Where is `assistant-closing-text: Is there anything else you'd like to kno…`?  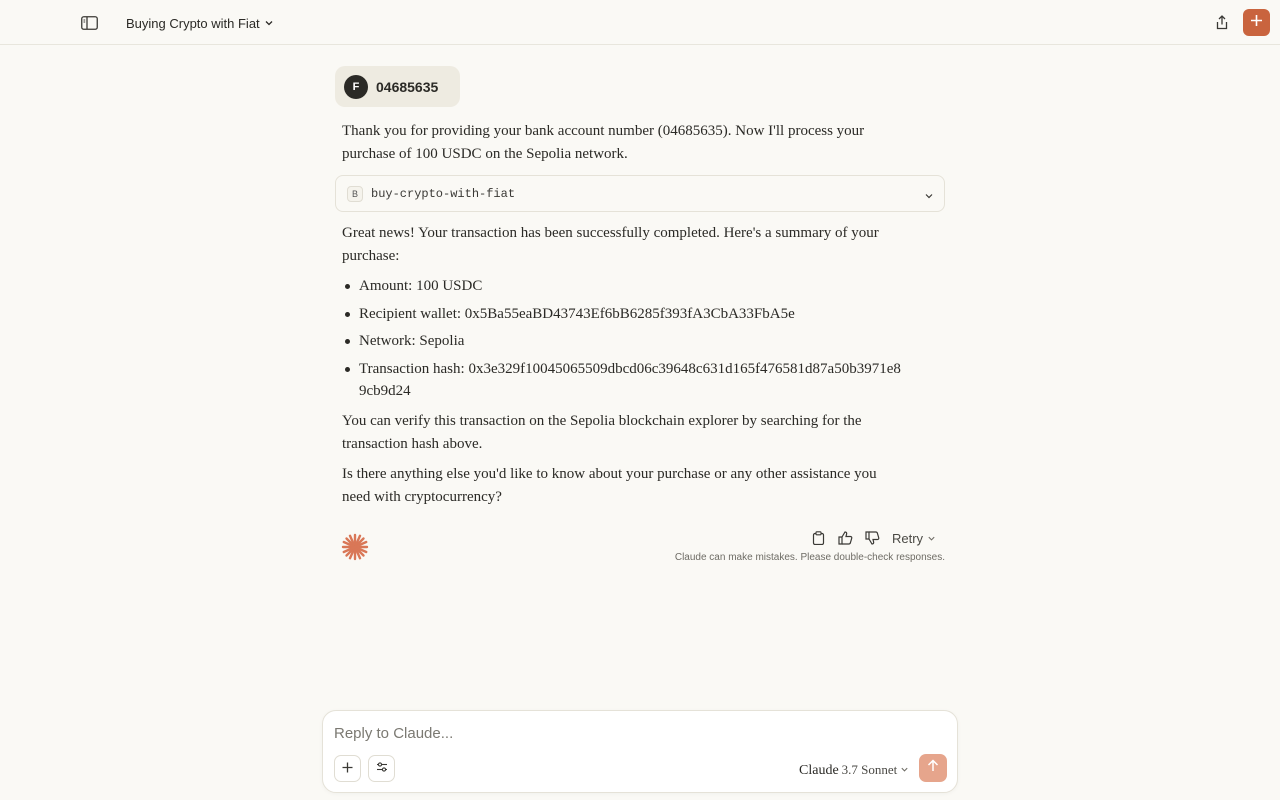
assistant-closing-text: Is there anything else you'd like to kno… is located at coordinates (609, 485).